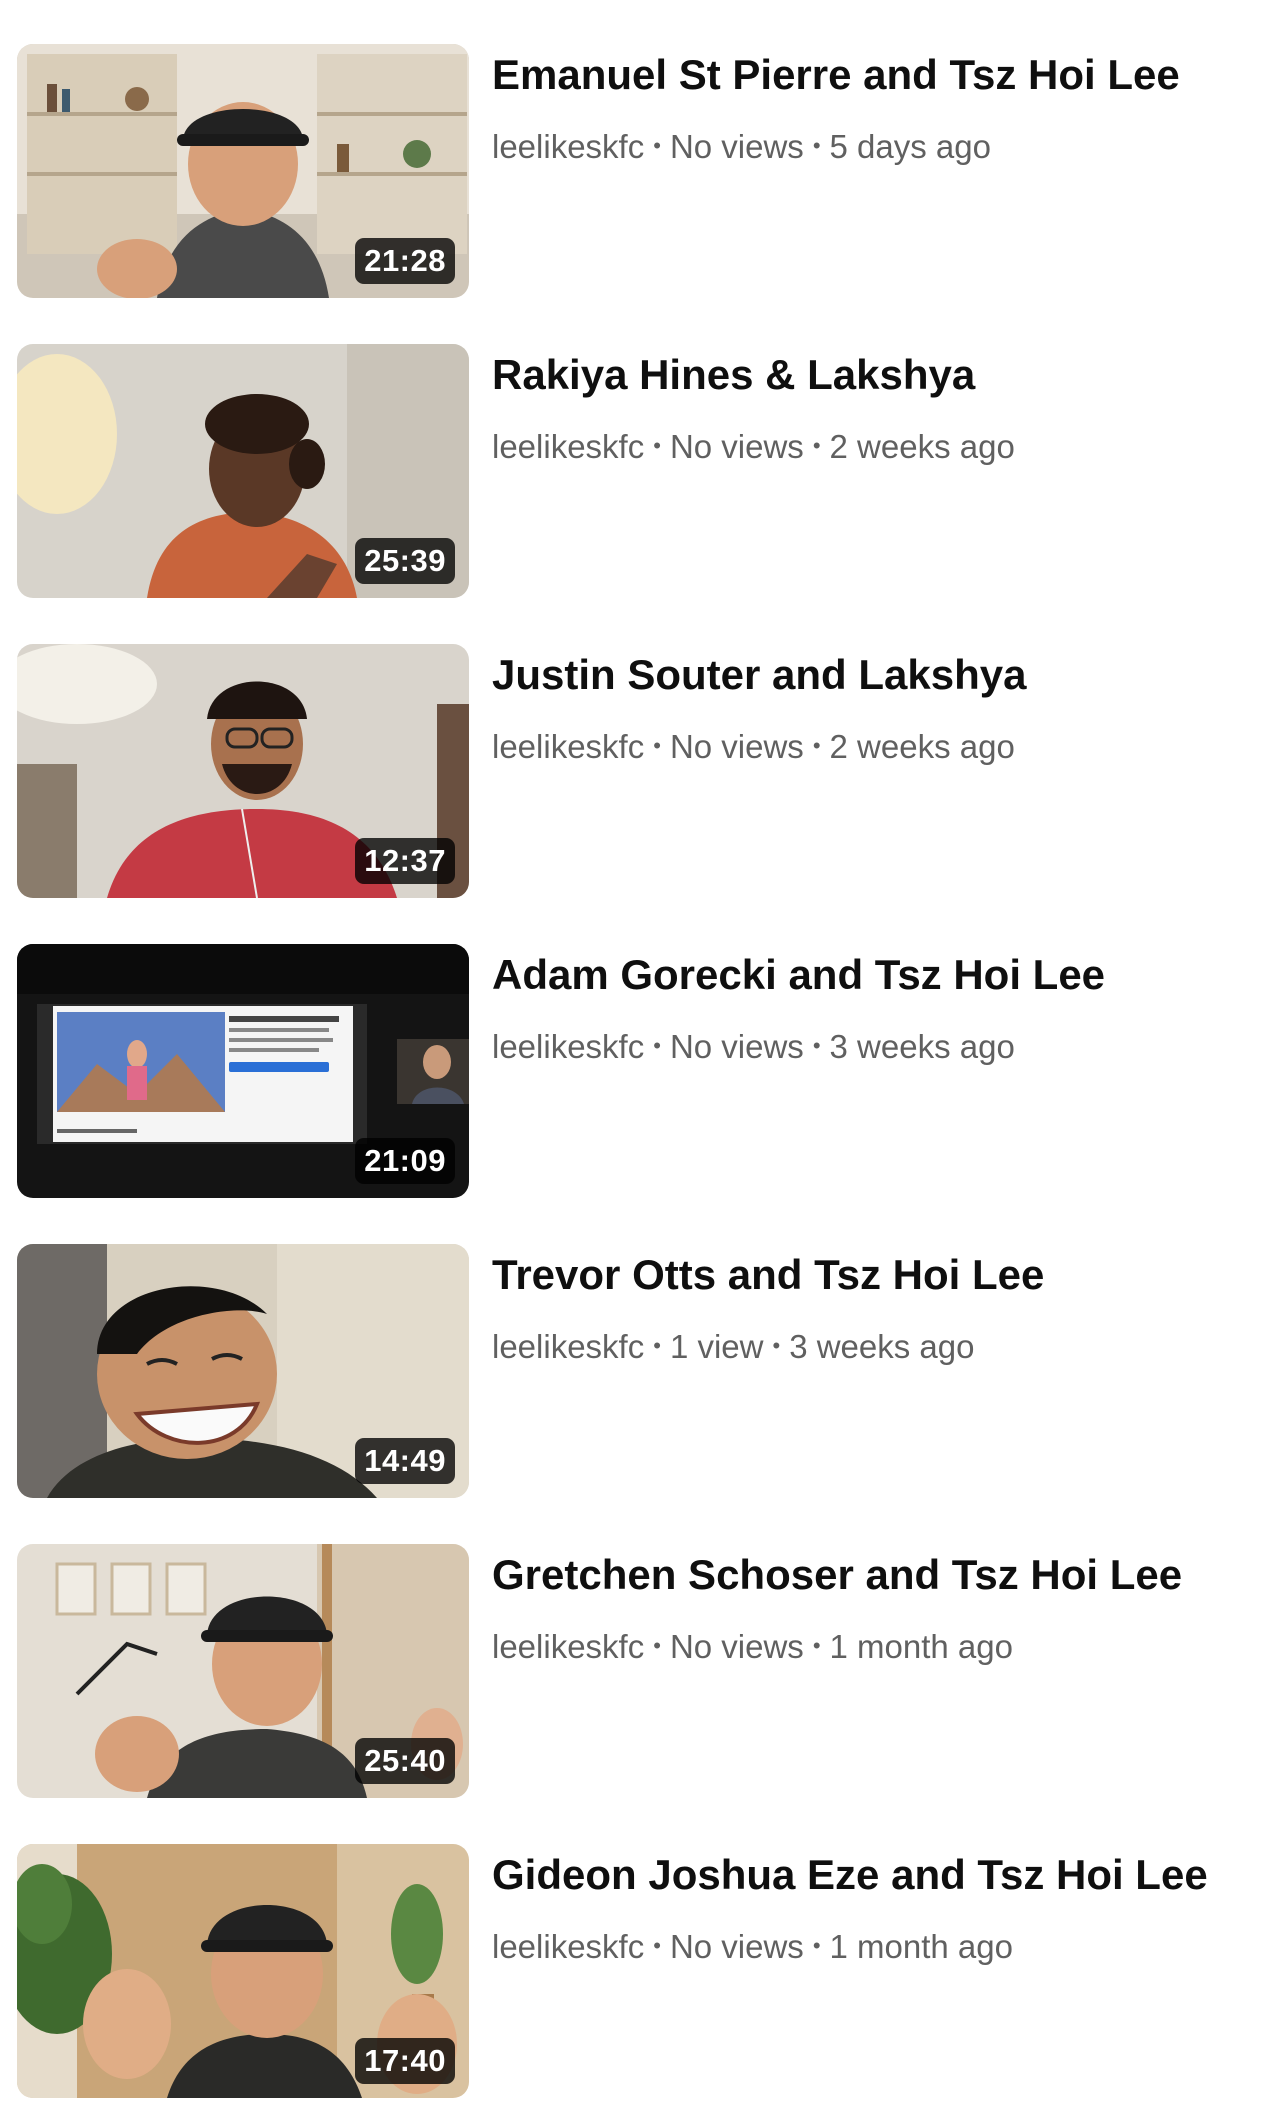 Image resolution: width=1280 pixels, height=2113 pixels. Describe the element at coordinates (243, 171) in the screenshot. I see `video-thumbnail: 21:28` at that location.